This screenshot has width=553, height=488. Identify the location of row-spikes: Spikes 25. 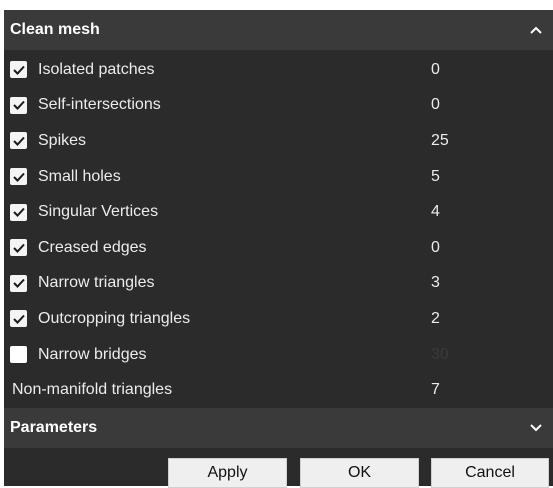
(278, 141).